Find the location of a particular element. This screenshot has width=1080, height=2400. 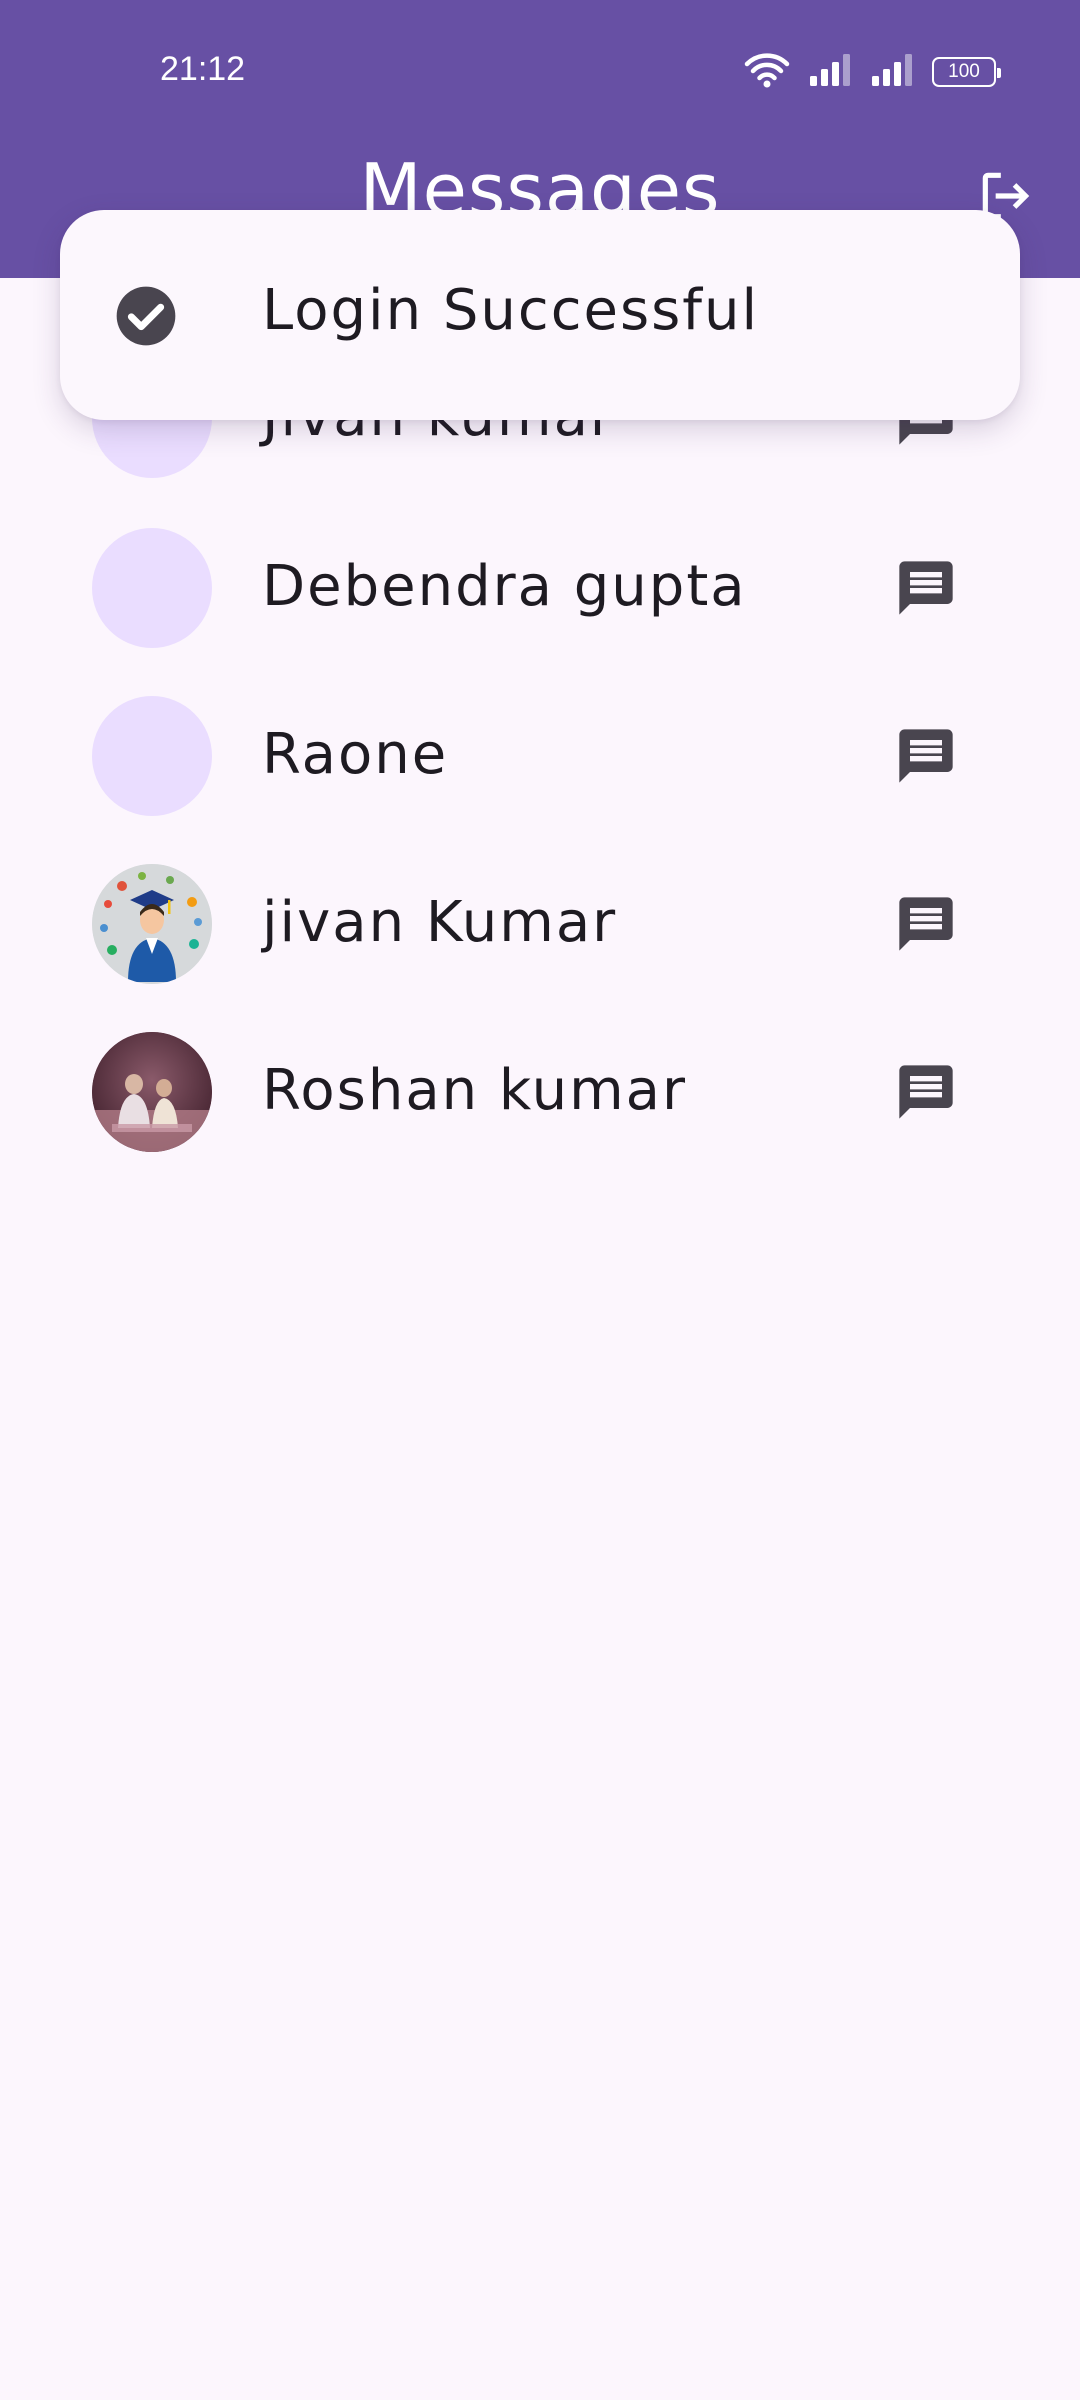

contact-row: jivan Kumar is located at coordinates (540, 924).